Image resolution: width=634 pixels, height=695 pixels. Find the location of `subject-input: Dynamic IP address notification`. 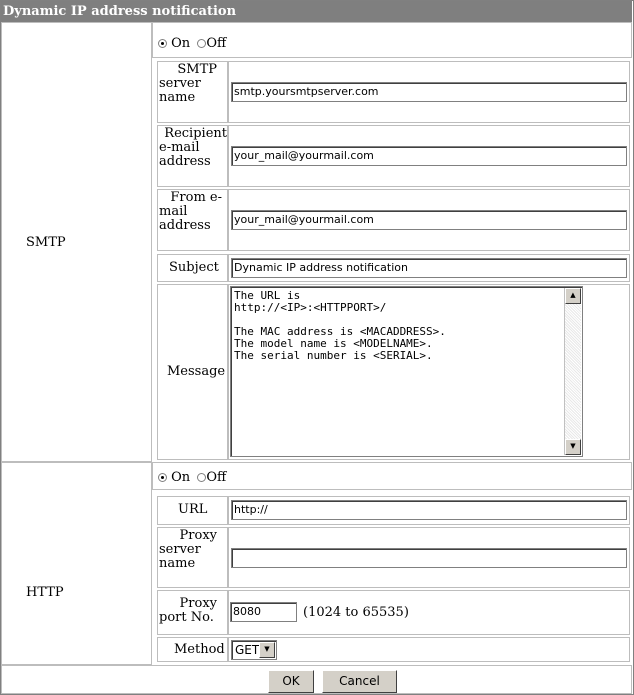

subject-input: Dynamic IP address notification is located at coordinates (429, 268).